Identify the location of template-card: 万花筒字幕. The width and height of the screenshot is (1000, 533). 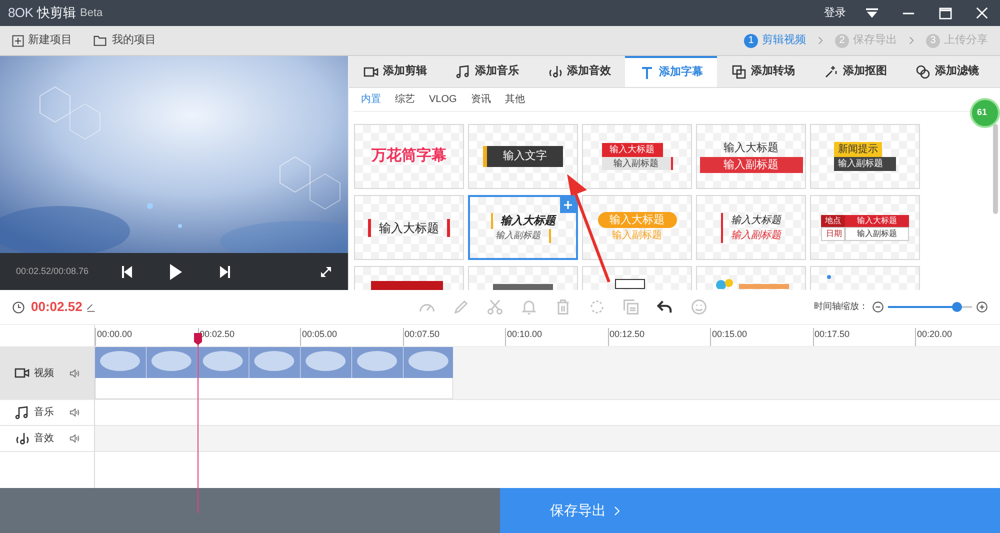
(409, 156).